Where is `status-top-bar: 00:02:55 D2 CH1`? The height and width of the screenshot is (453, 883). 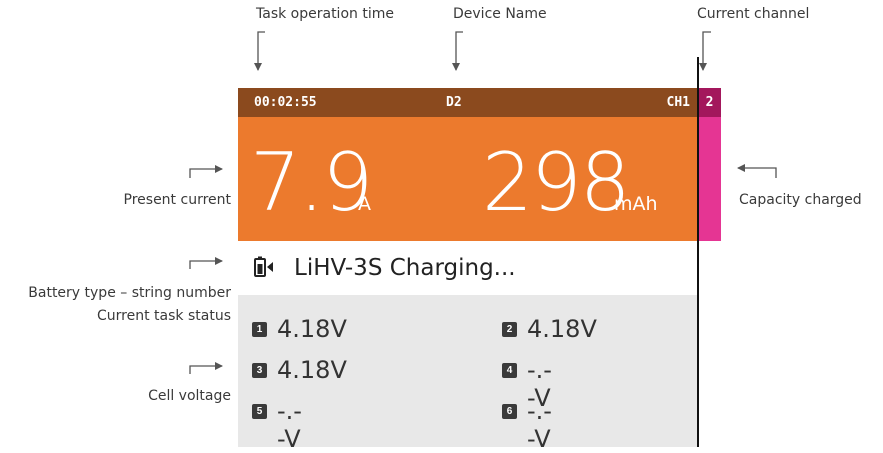 status-top-bar: 00:02:55 D2 CH1 is located at coordinates (468, 102).